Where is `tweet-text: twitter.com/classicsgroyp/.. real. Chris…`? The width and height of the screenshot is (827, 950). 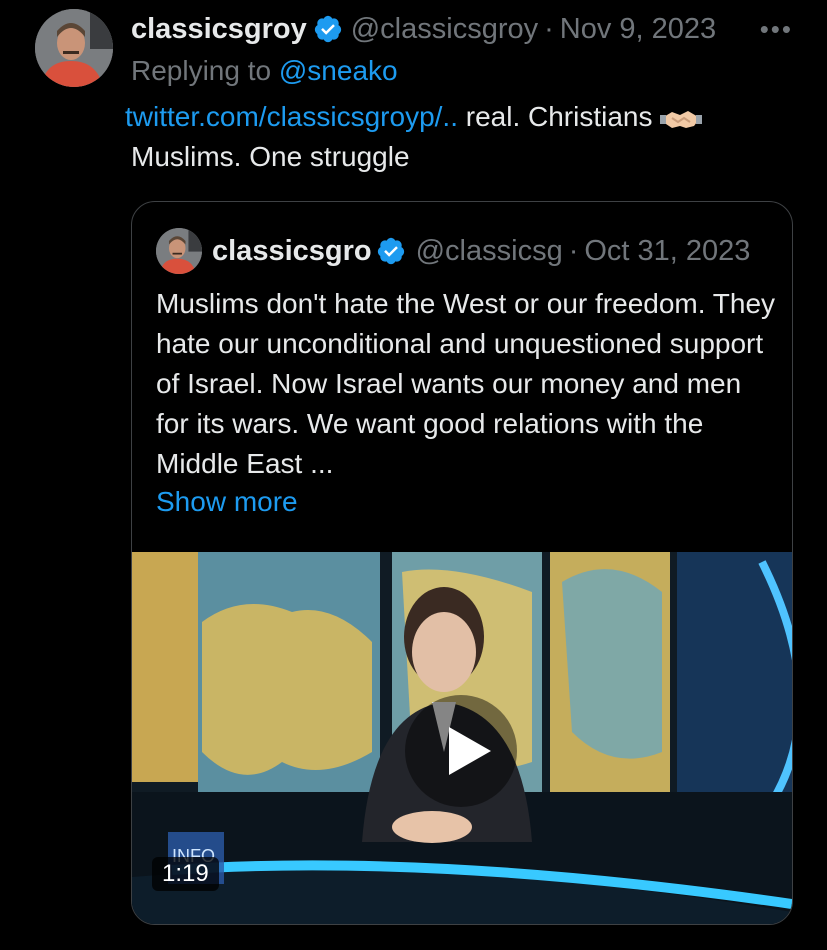 tweet-text: twitter.com/classicsgroyp/.. real. Chris… is located at coordinates (458, 137).